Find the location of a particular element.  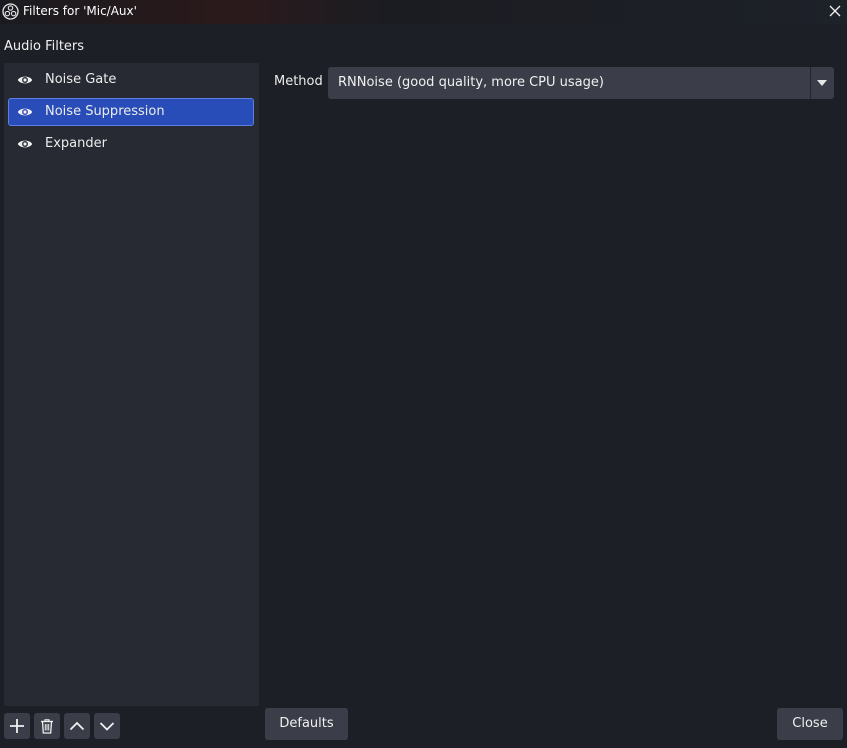

filter-item-noise-suppression: Noise Suppression is located at coordinates (131, 112).